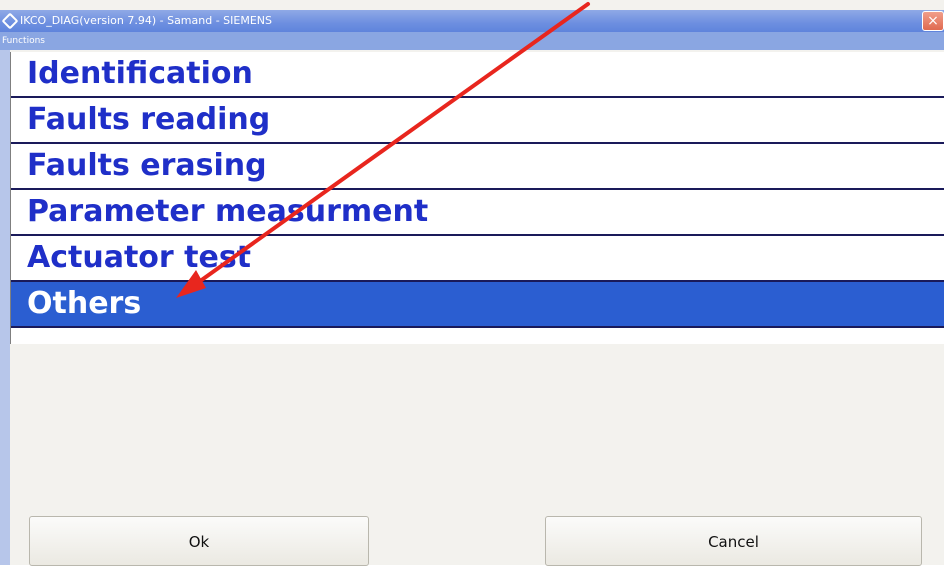 Image resolution: width=944 pixels, height=567 pixels. Describe the element at coordinates (477, 167) in the screenshot. I see `function-item-faults-erasing: Faults erasing` at that location.